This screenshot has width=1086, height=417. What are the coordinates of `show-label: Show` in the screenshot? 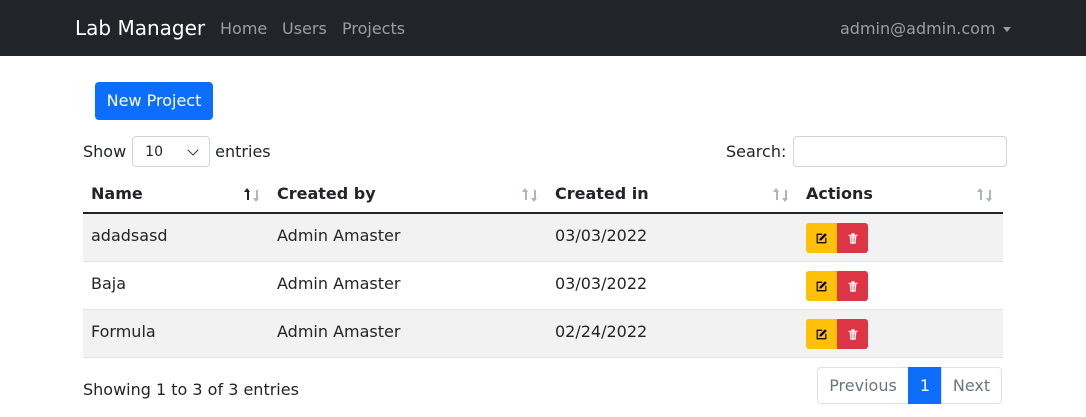 It's located at (105, 151).